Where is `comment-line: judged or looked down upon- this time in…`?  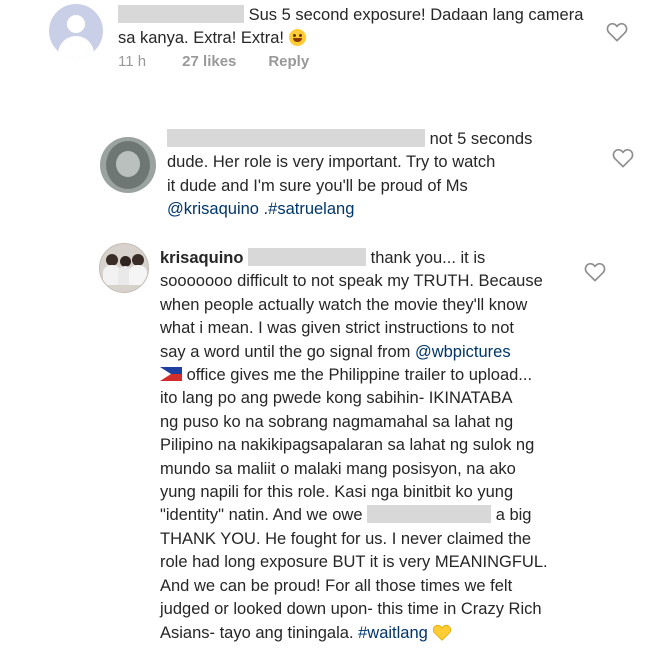 comment-line: judged or looked down upon- this time in… is located at coordinates (351, 609).